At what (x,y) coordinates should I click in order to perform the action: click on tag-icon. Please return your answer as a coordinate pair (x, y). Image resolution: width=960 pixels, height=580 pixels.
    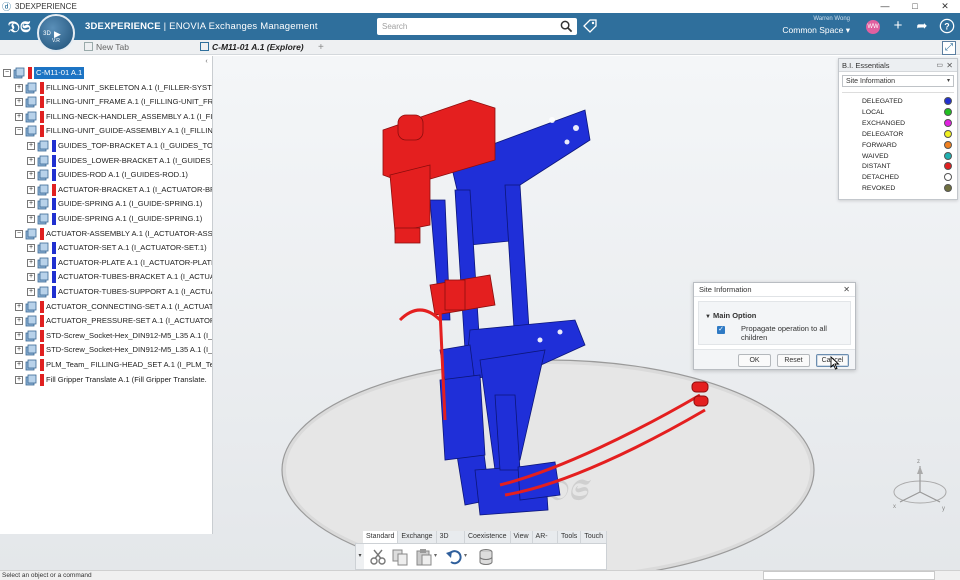
    Looking at the image, I should click on (590, 26).